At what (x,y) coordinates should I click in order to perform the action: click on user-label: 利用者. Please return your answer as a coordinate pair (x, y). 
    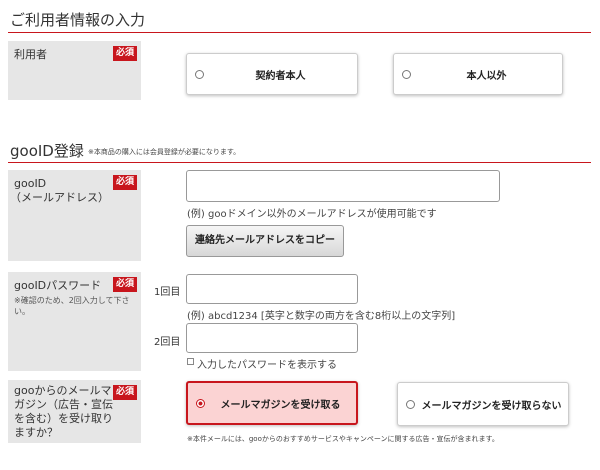
    Looking at the image, I should click on (30, 54).